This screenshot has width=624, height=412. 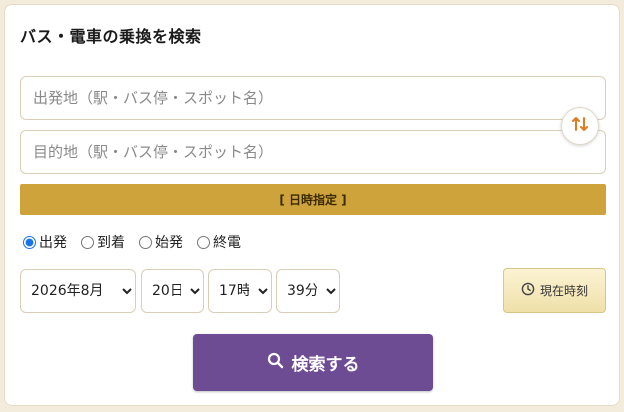 What do you see at coordinates (240, 291) in the screenshot?
I see `hour-select: 17時` at bounding box center [240, 291].